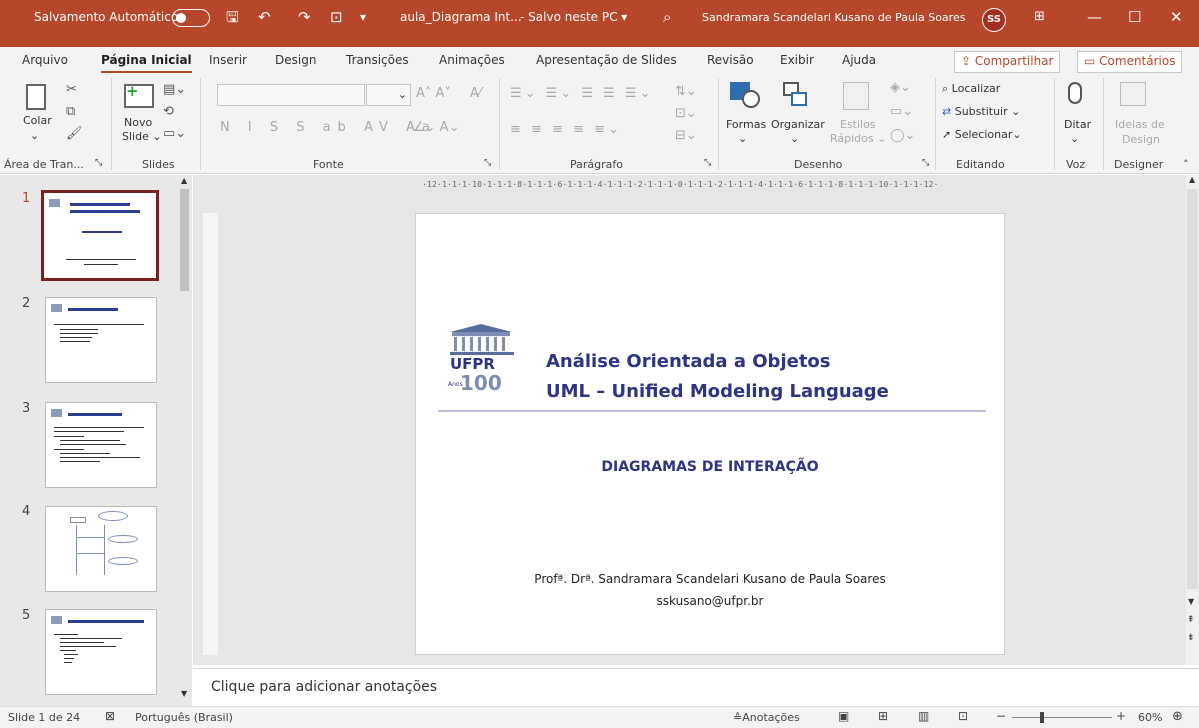 The width and height of the screenshot is (1199, 728). I want to click on paste-icon, so click(36, 97).